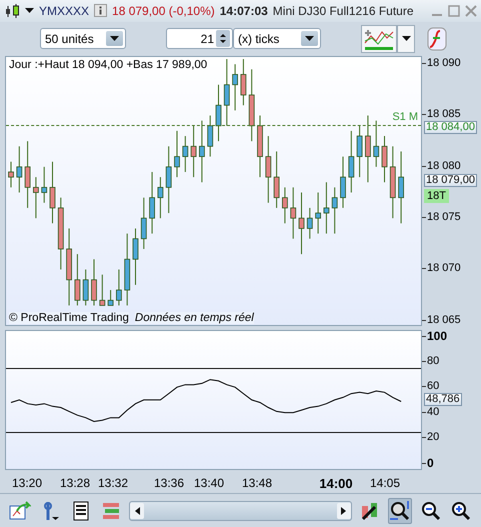 Image resolution: width=481 pixels, height=527 pixels. I want to click on symbol-label: YMXXXX, so click(64, 11).